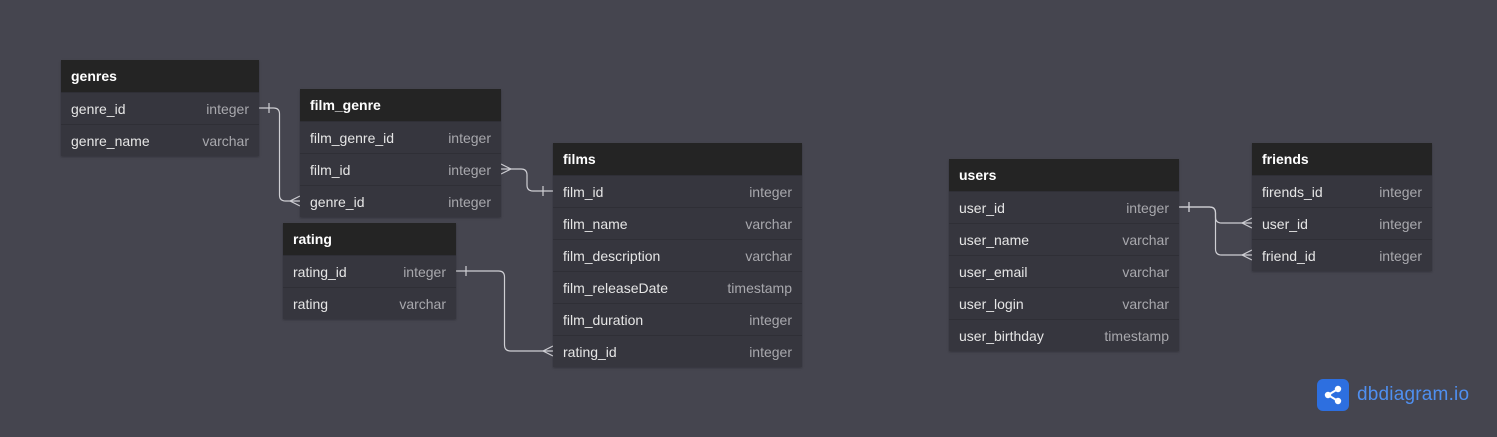 This screenshot has height=437, width=1497. I want to click on dbdiagram-logo: dbdiagram.io, so click(1393, 395).